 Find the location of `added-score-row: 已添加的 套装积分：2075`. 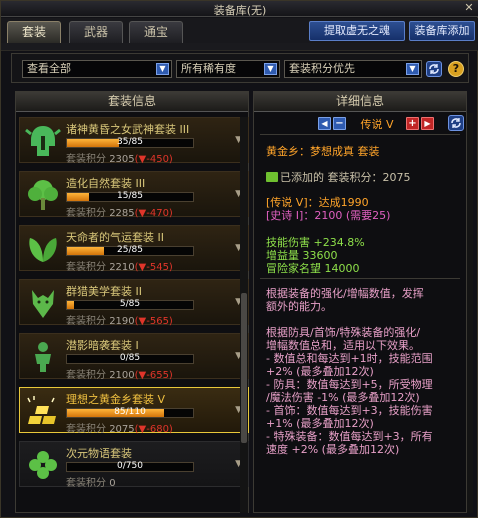

added-score-row: 已添加的 套装积分：2075 is located at coordinates (338, 177).